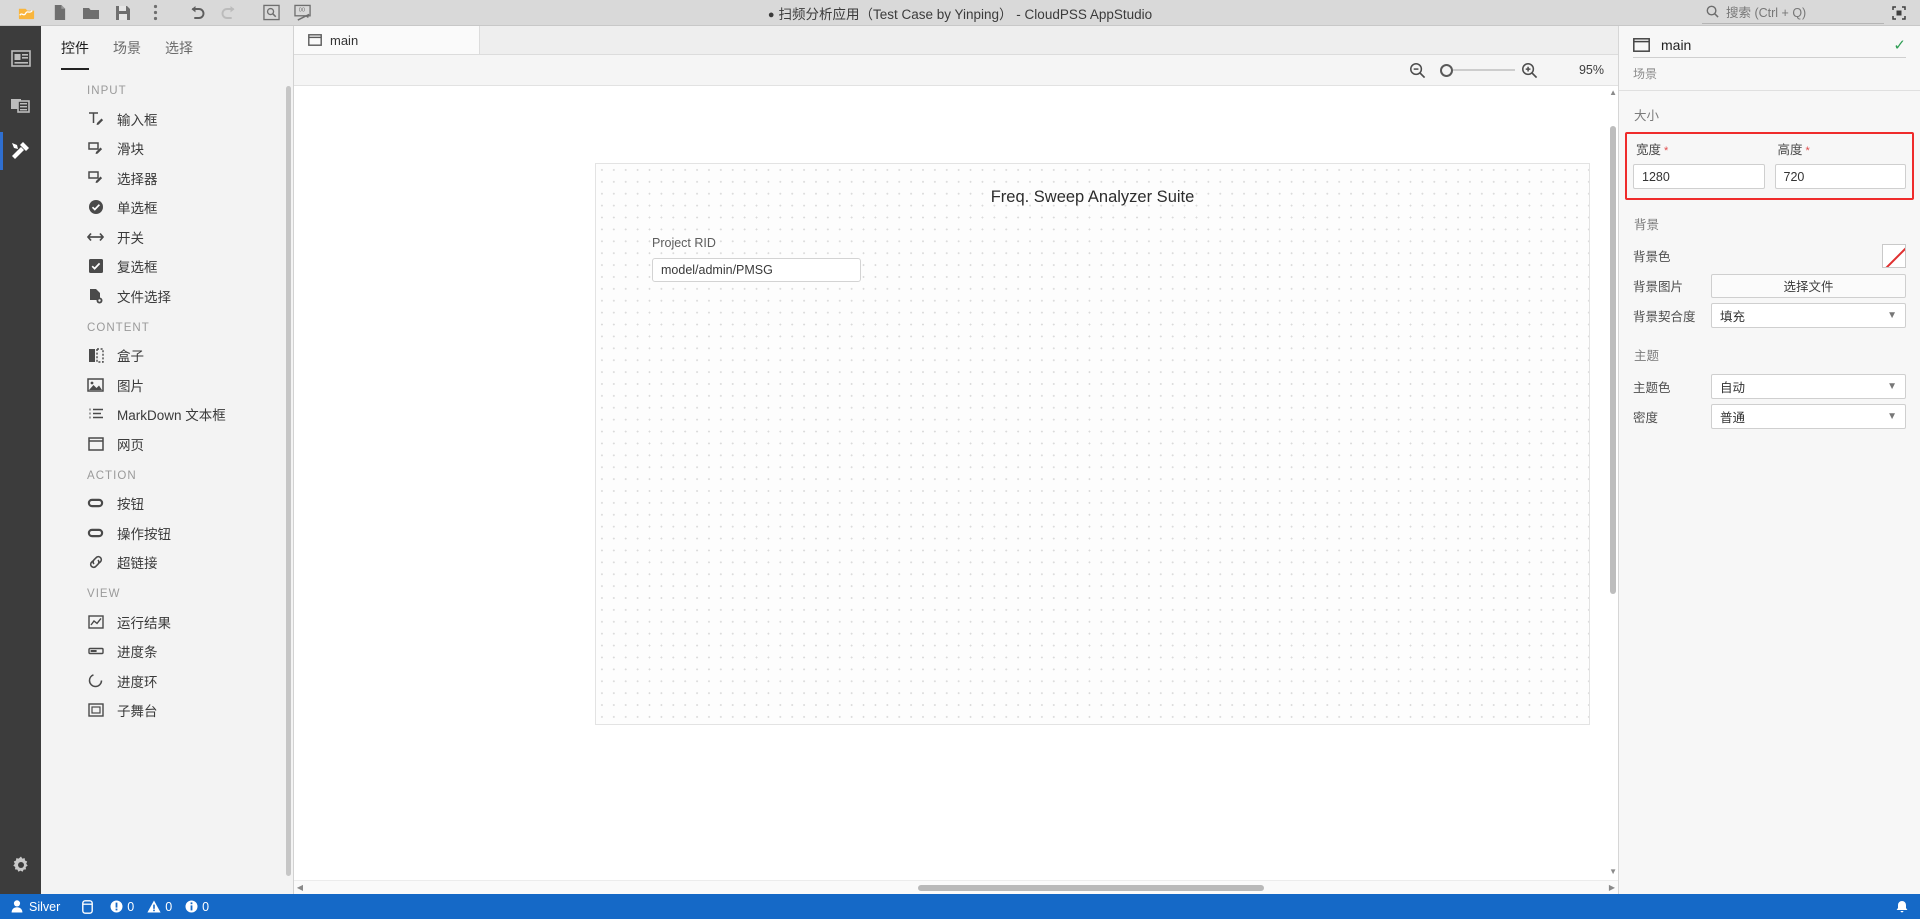 The height and width of the screenshot is (919, 1920). Describe the element at coordinates (1841, 151) in the screenshot. I see `height-label: 高度 *` at that location.